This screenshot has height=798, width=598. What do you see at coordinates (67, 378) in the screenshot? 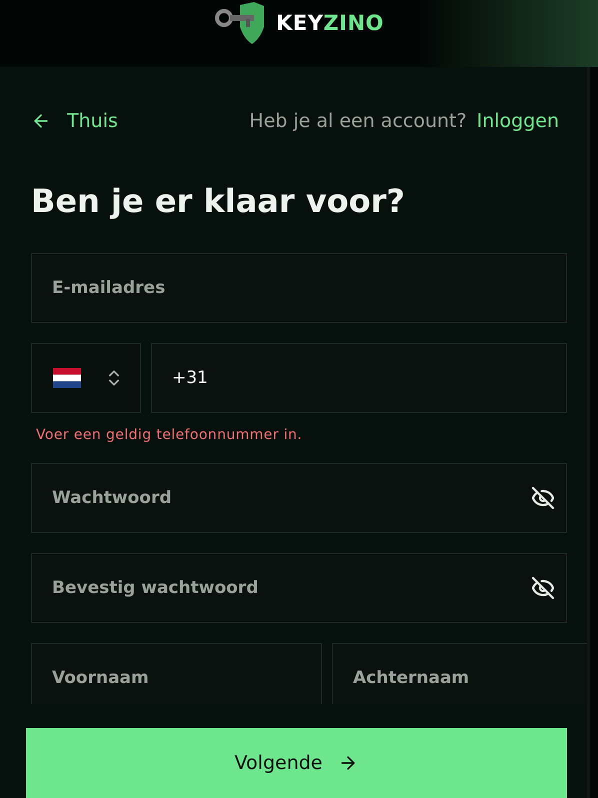
I see `flag-icon` at bounding box center [67, 378].